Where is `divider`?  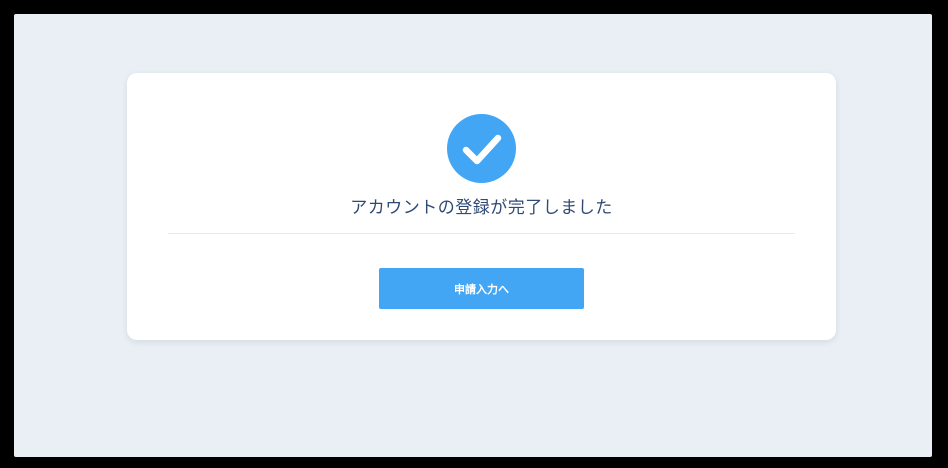 divider is located at coordinates (481, 233).